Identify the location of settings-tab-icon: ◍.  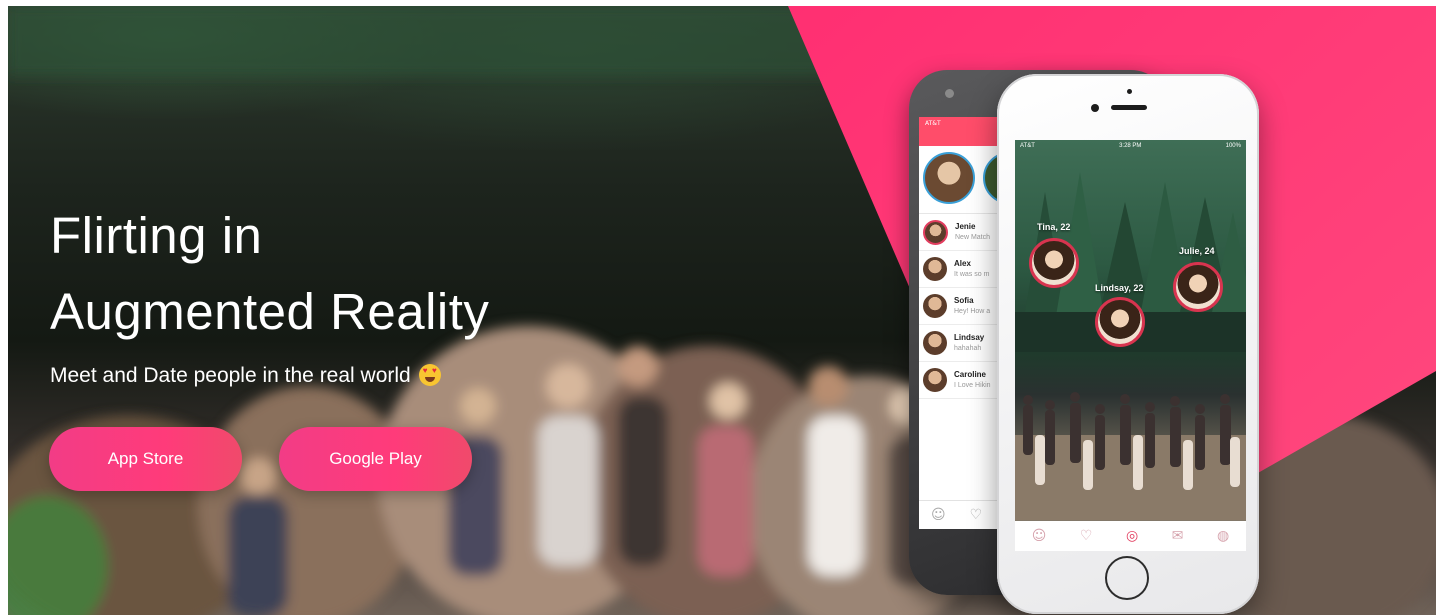
(1223, 536).